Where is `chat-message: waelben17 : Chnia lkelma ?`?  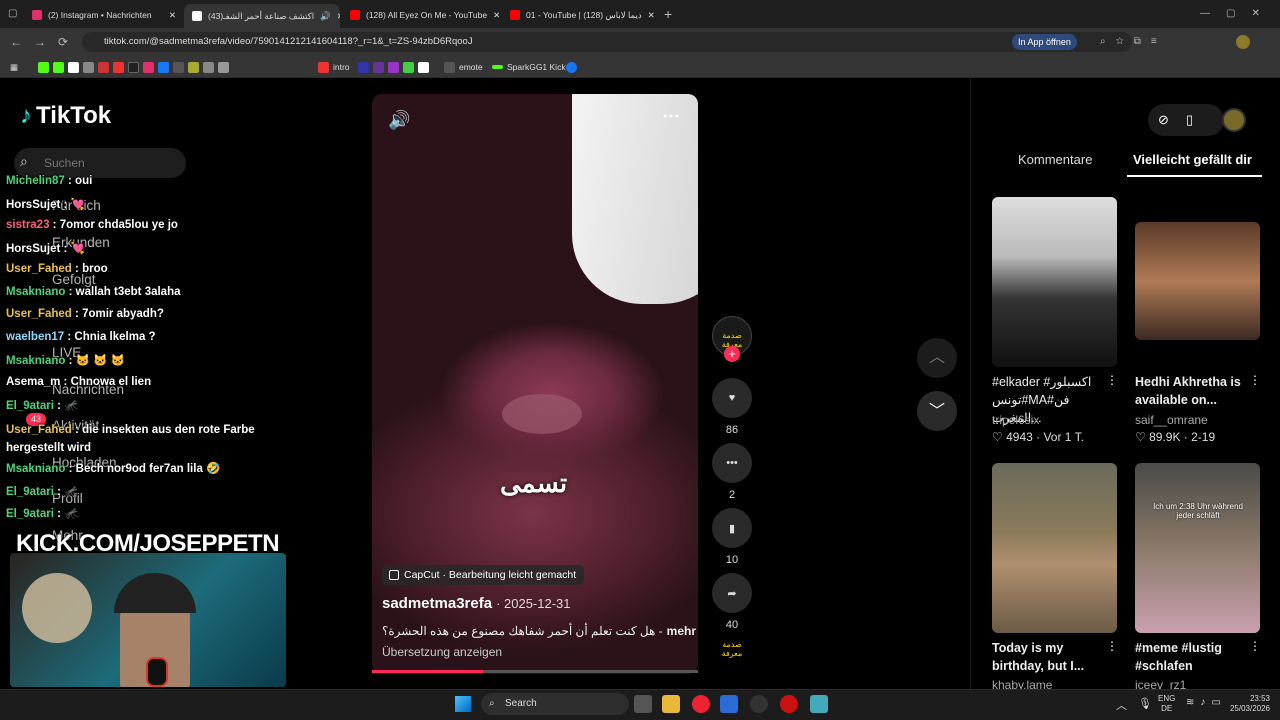 chat-message: waelben17 : Chnia lkelma ? is located at coordinates (81, 337).